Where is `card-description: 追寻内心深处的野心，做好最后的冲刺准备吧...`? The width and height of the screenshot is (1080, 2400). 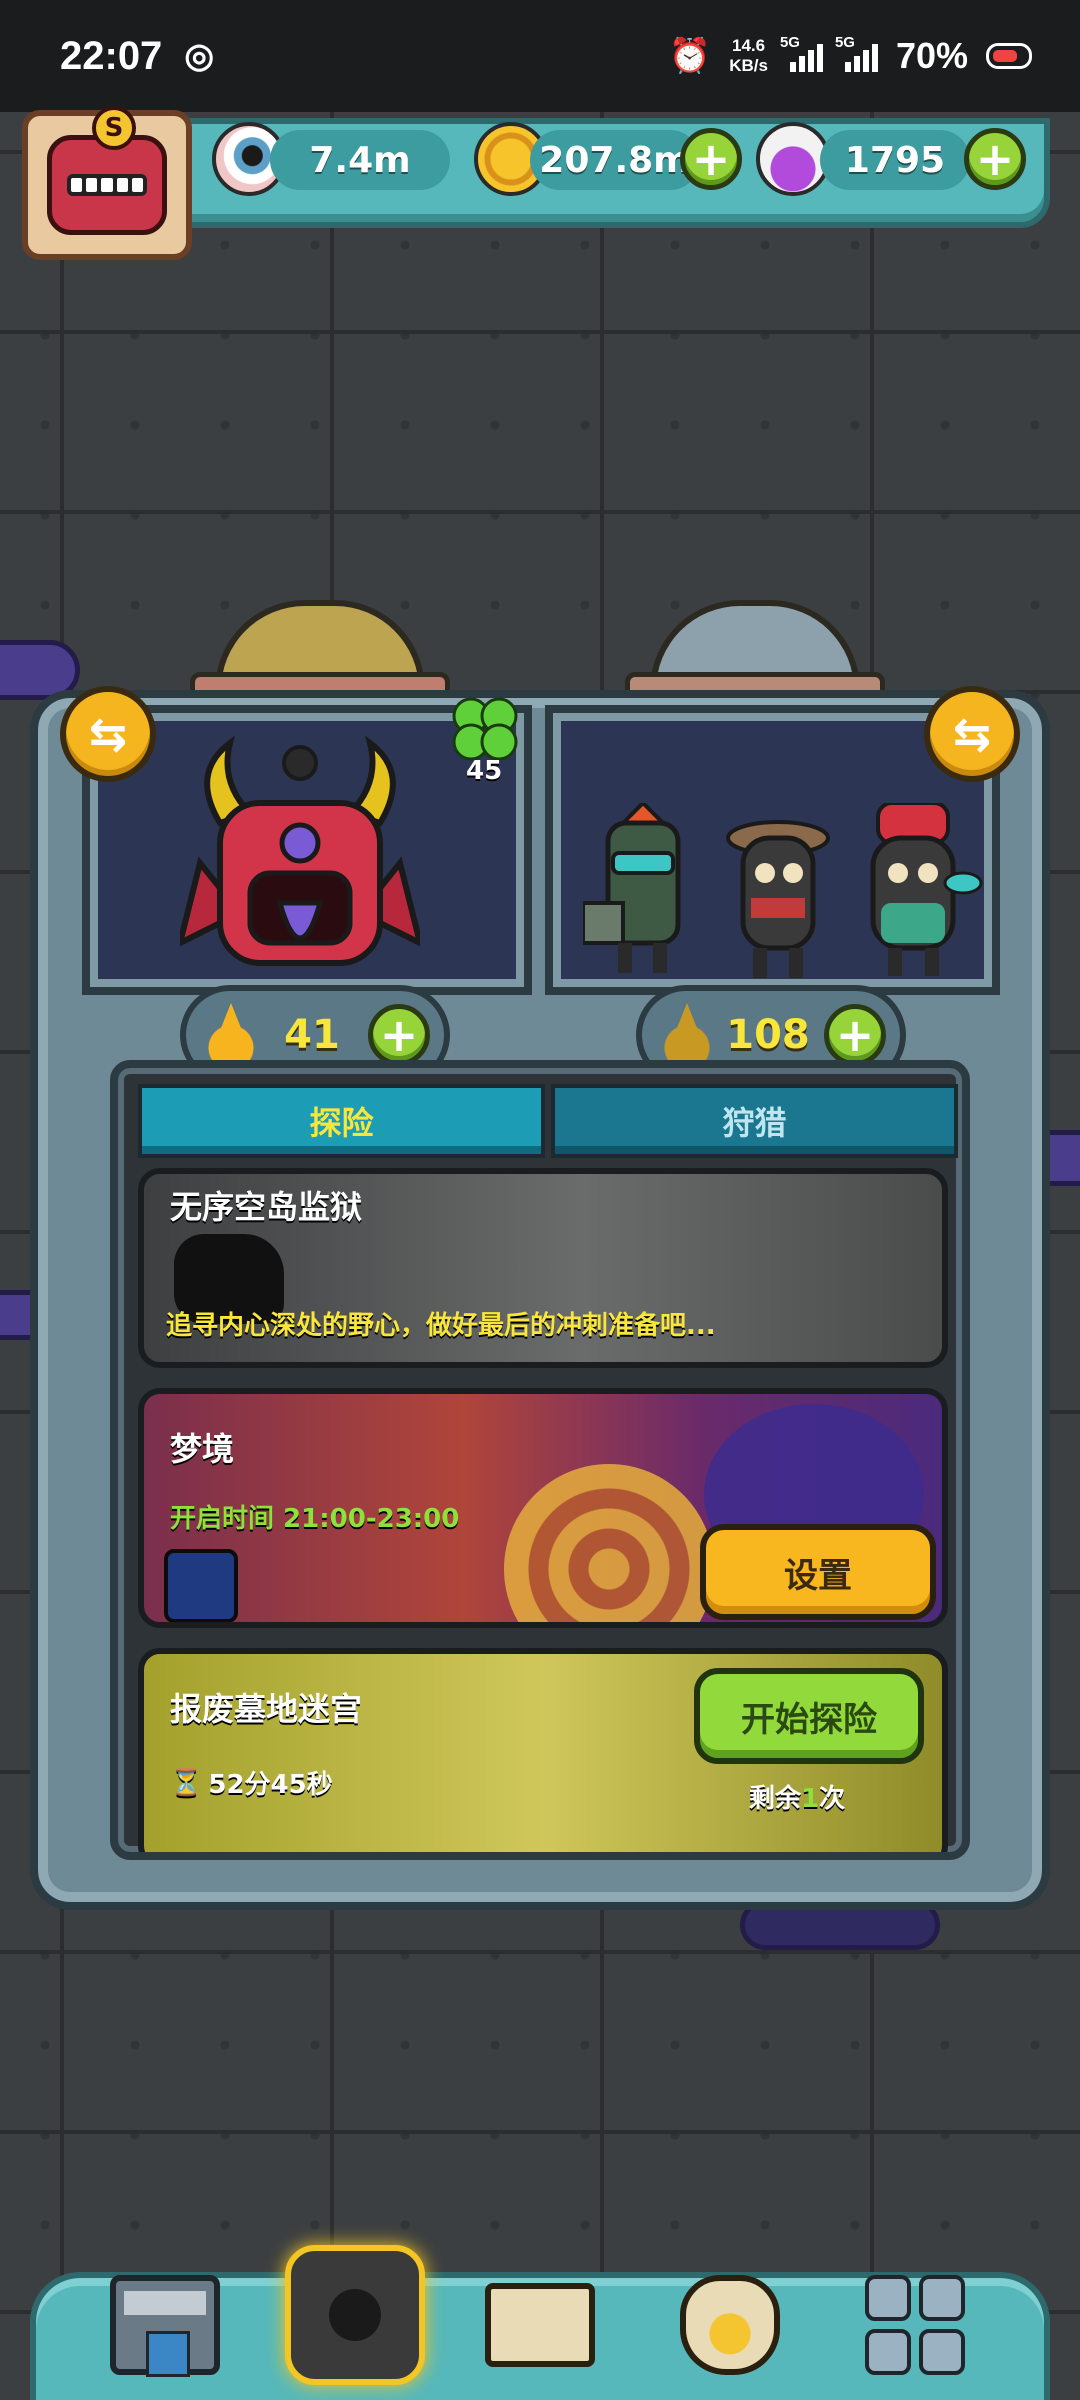
card-description: 追寻内心深处的野心，做好最后的冲刺准备吧... is located at coordinates (441, 1326).